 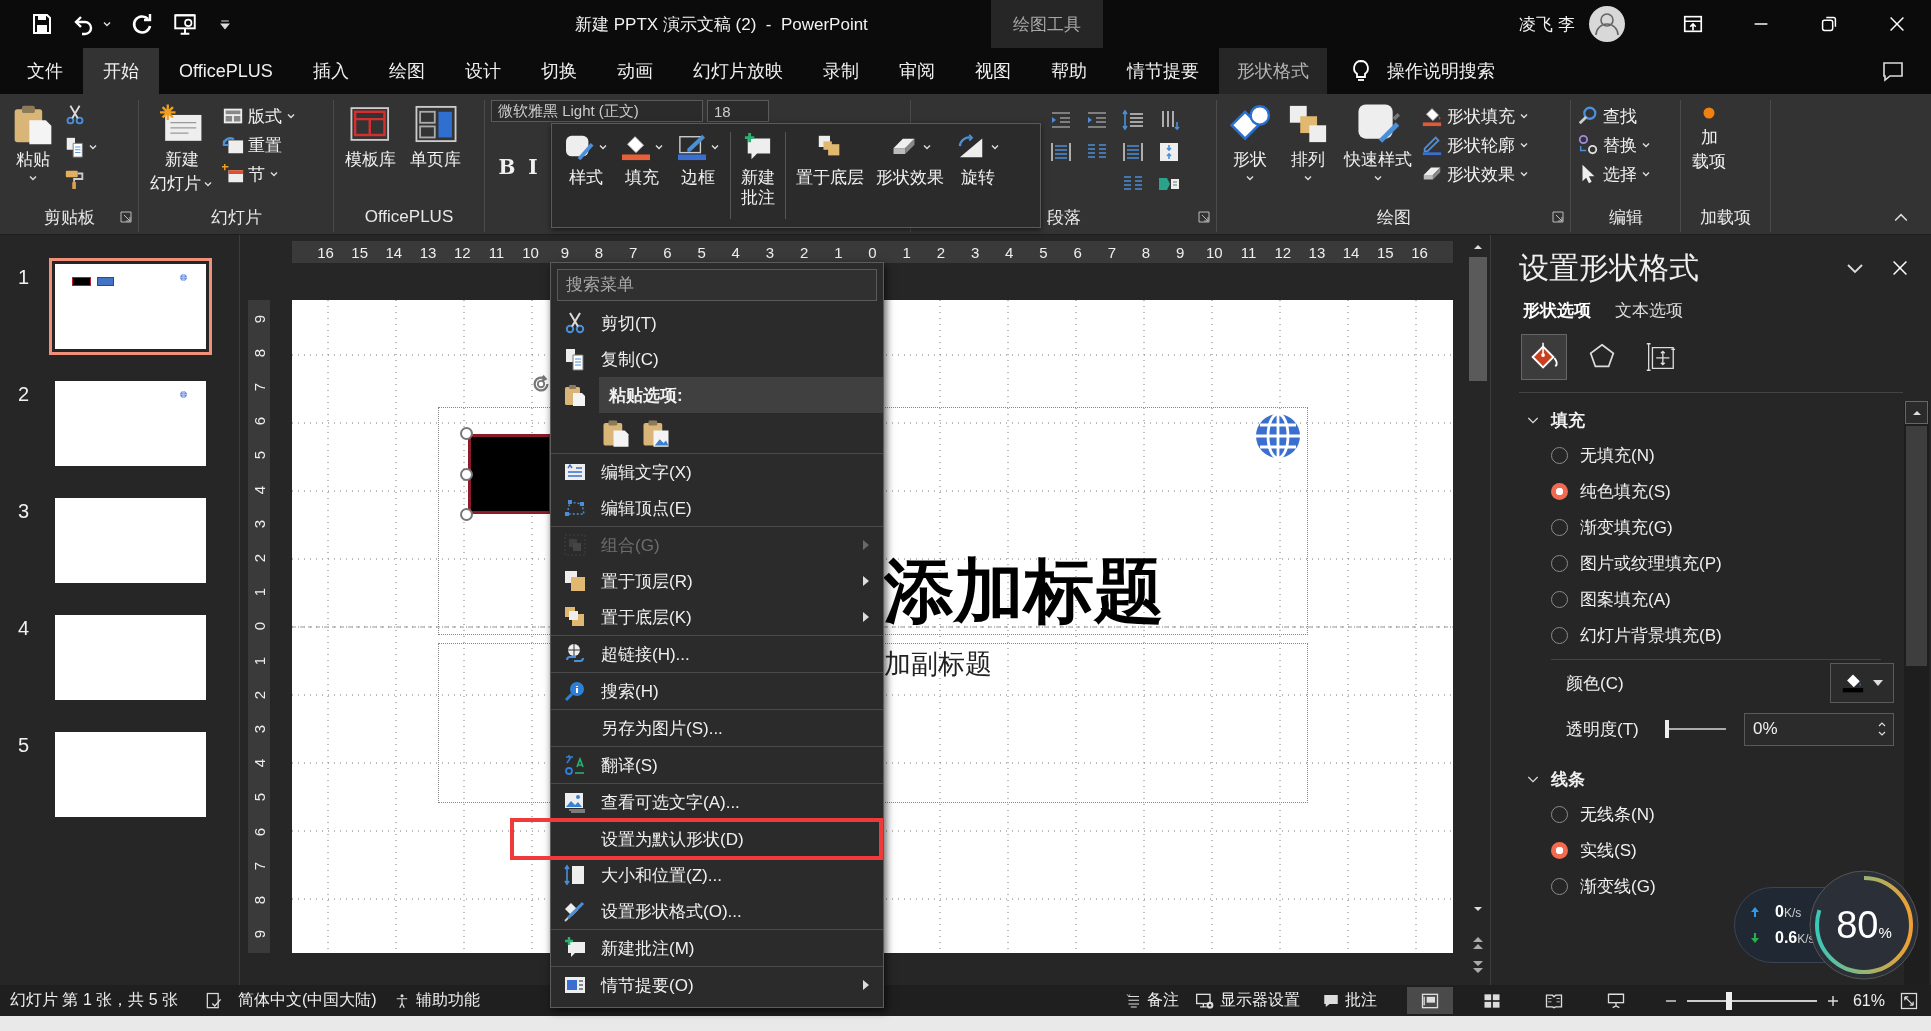 What do you see at coordinates (1475, 145) in the screenshot?
I see `ribbon-button: 形状轮廓` at bounding box center [1475, 145].